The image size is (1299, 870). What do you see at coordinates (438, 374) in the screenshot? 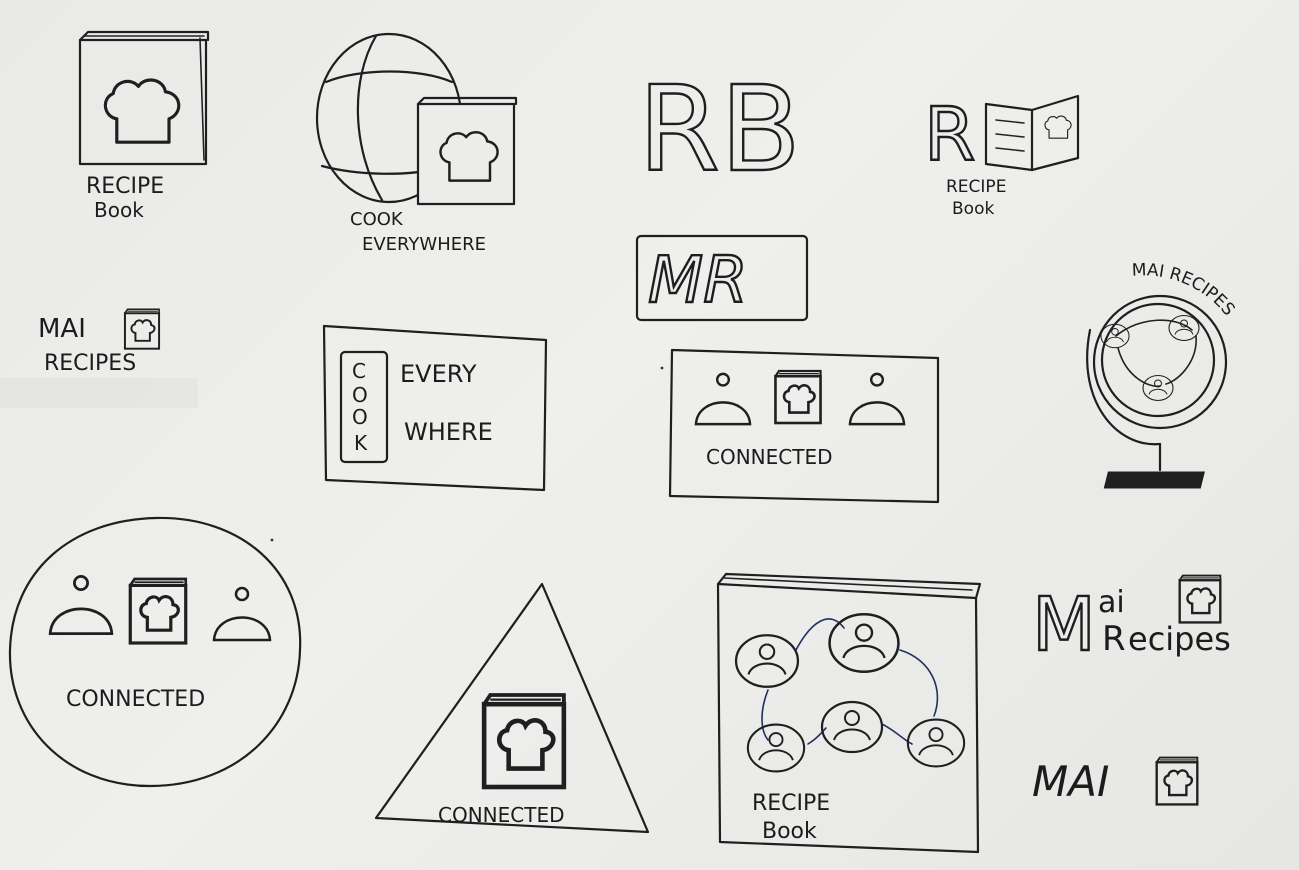
I see `every-label: EVERY` at bounding box center [438, 374].